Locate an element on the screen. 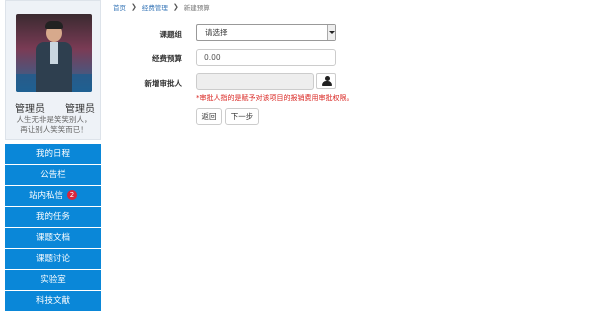 The height and width of the screenshot is (312, 600). next-button: 下一步 is located at coordinates (242, 116).